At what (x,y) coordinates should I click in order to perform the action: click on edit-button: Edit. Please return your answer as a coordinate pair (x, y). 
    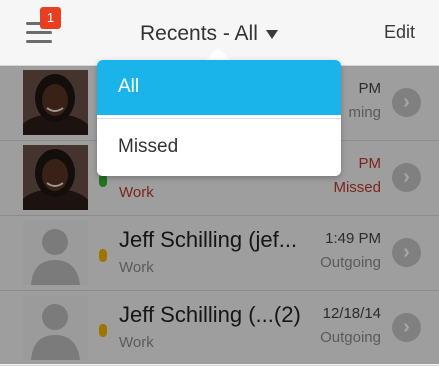
    Looking at the image, I should click on (399, 32).